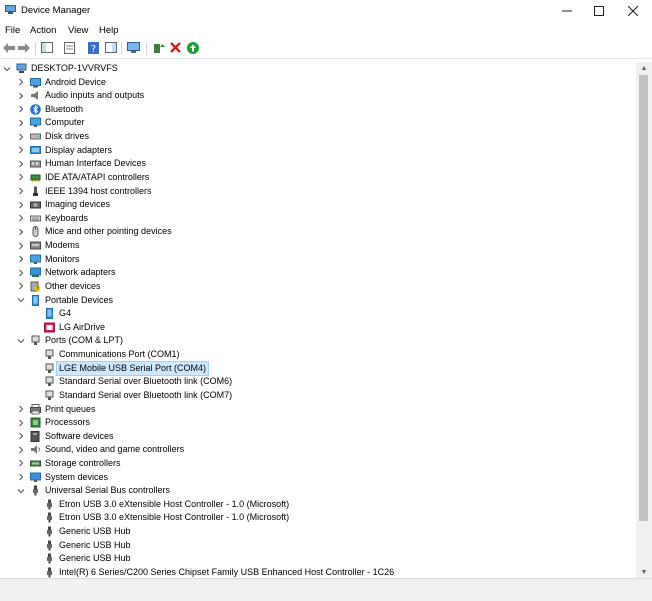 The width and height of the screenshot is (652, 601). What do you see at coordinates (8, 47) in the screenshot?
I see `back-button` at bounding box center [8, 47].